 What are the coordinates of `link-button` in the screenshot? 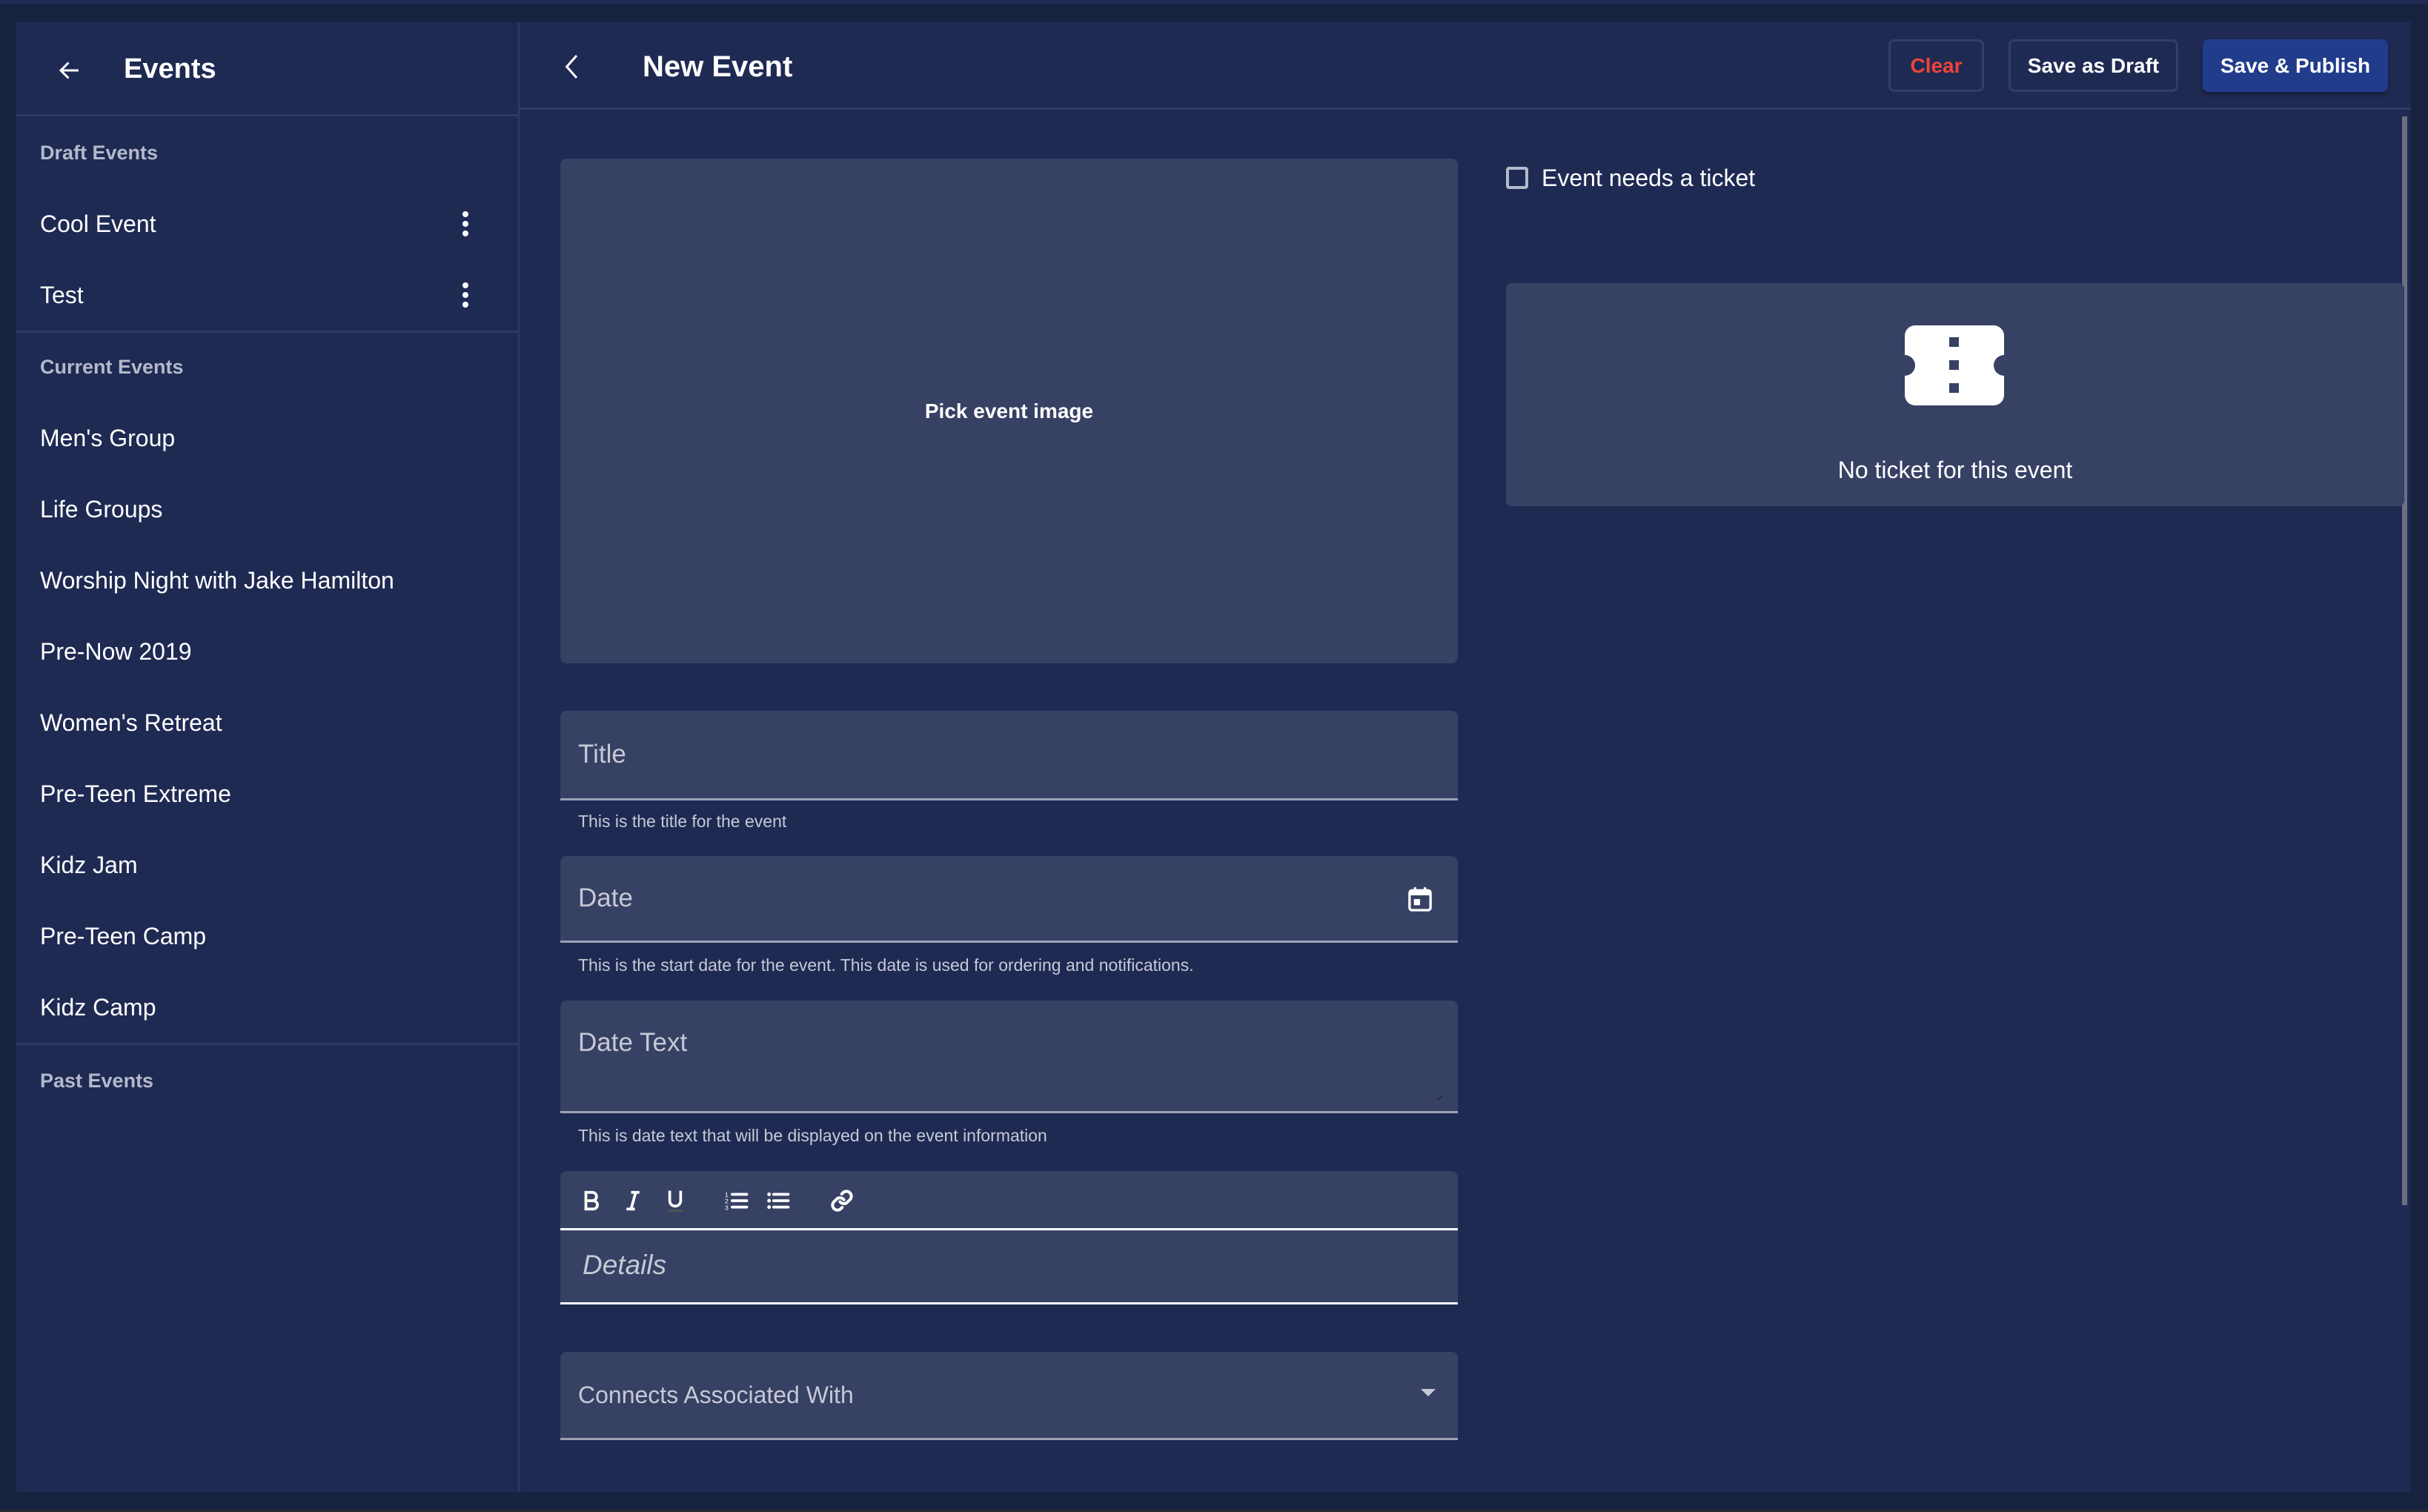 It's located at (842, 1201).